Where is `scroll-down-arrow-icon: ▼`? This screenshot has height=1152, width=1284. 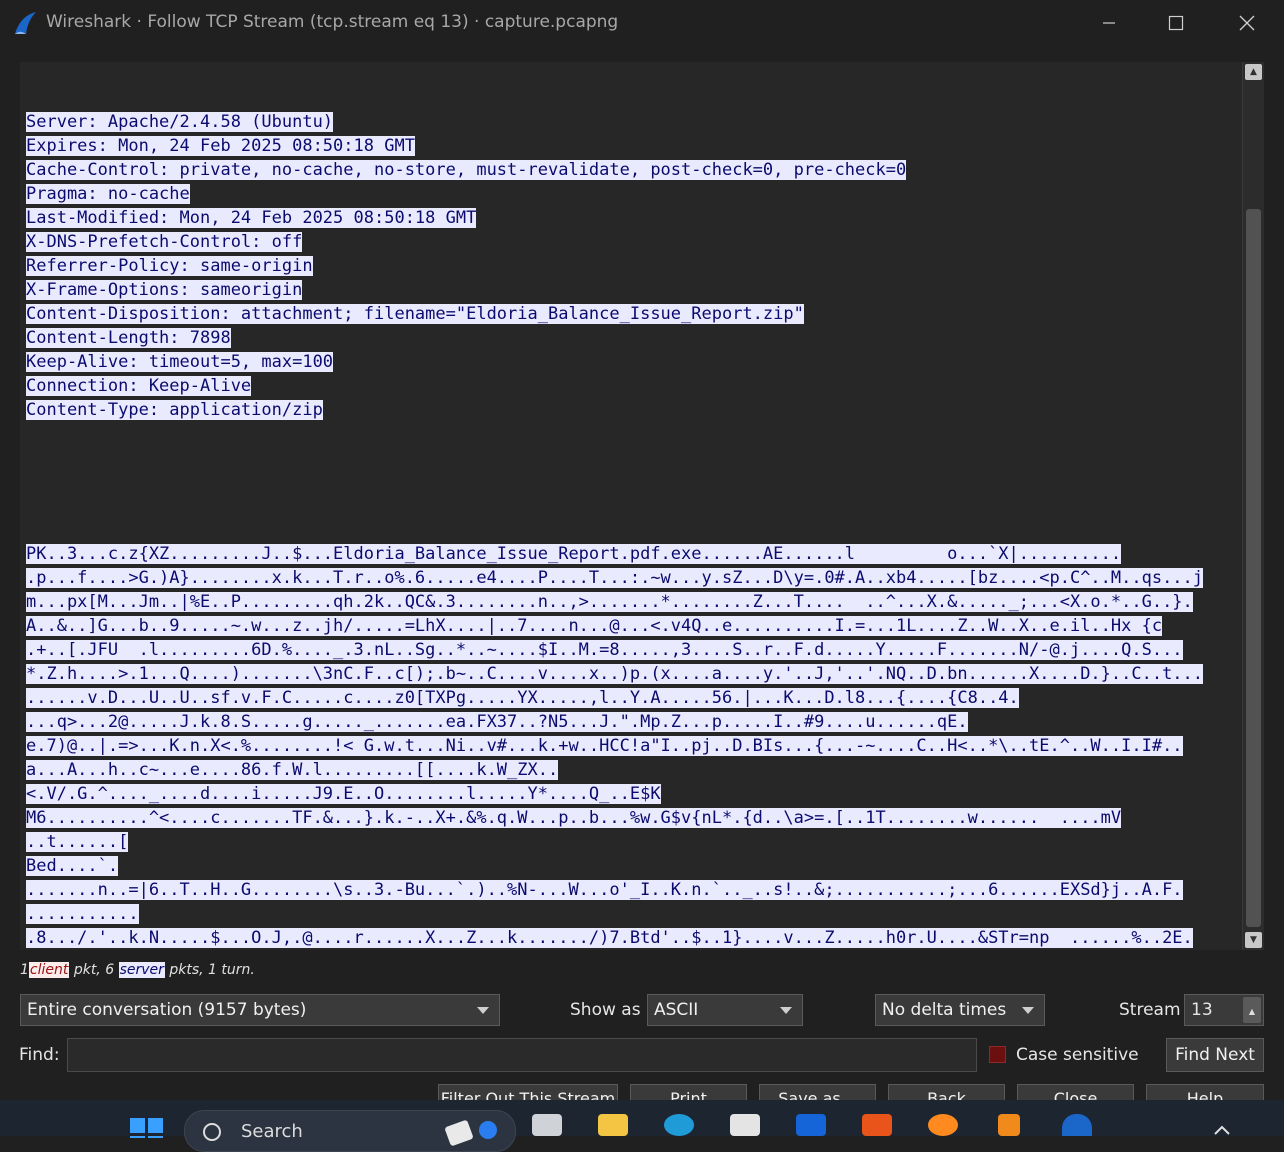 scroll-down-arrow-icon: ▼ is located at coordinates (1253, 940).